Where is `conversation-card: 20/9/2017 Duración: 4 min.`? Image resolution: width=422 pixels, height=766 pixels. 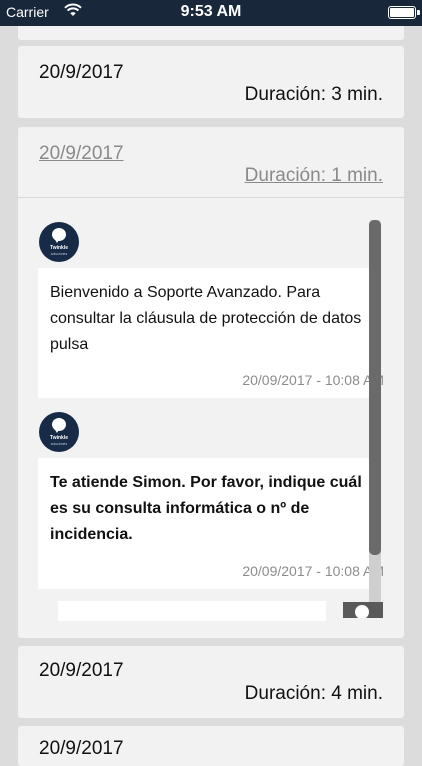 conversation-card: 20/9/2017 Duración: 4 min. is located at coordinates (211, 682).